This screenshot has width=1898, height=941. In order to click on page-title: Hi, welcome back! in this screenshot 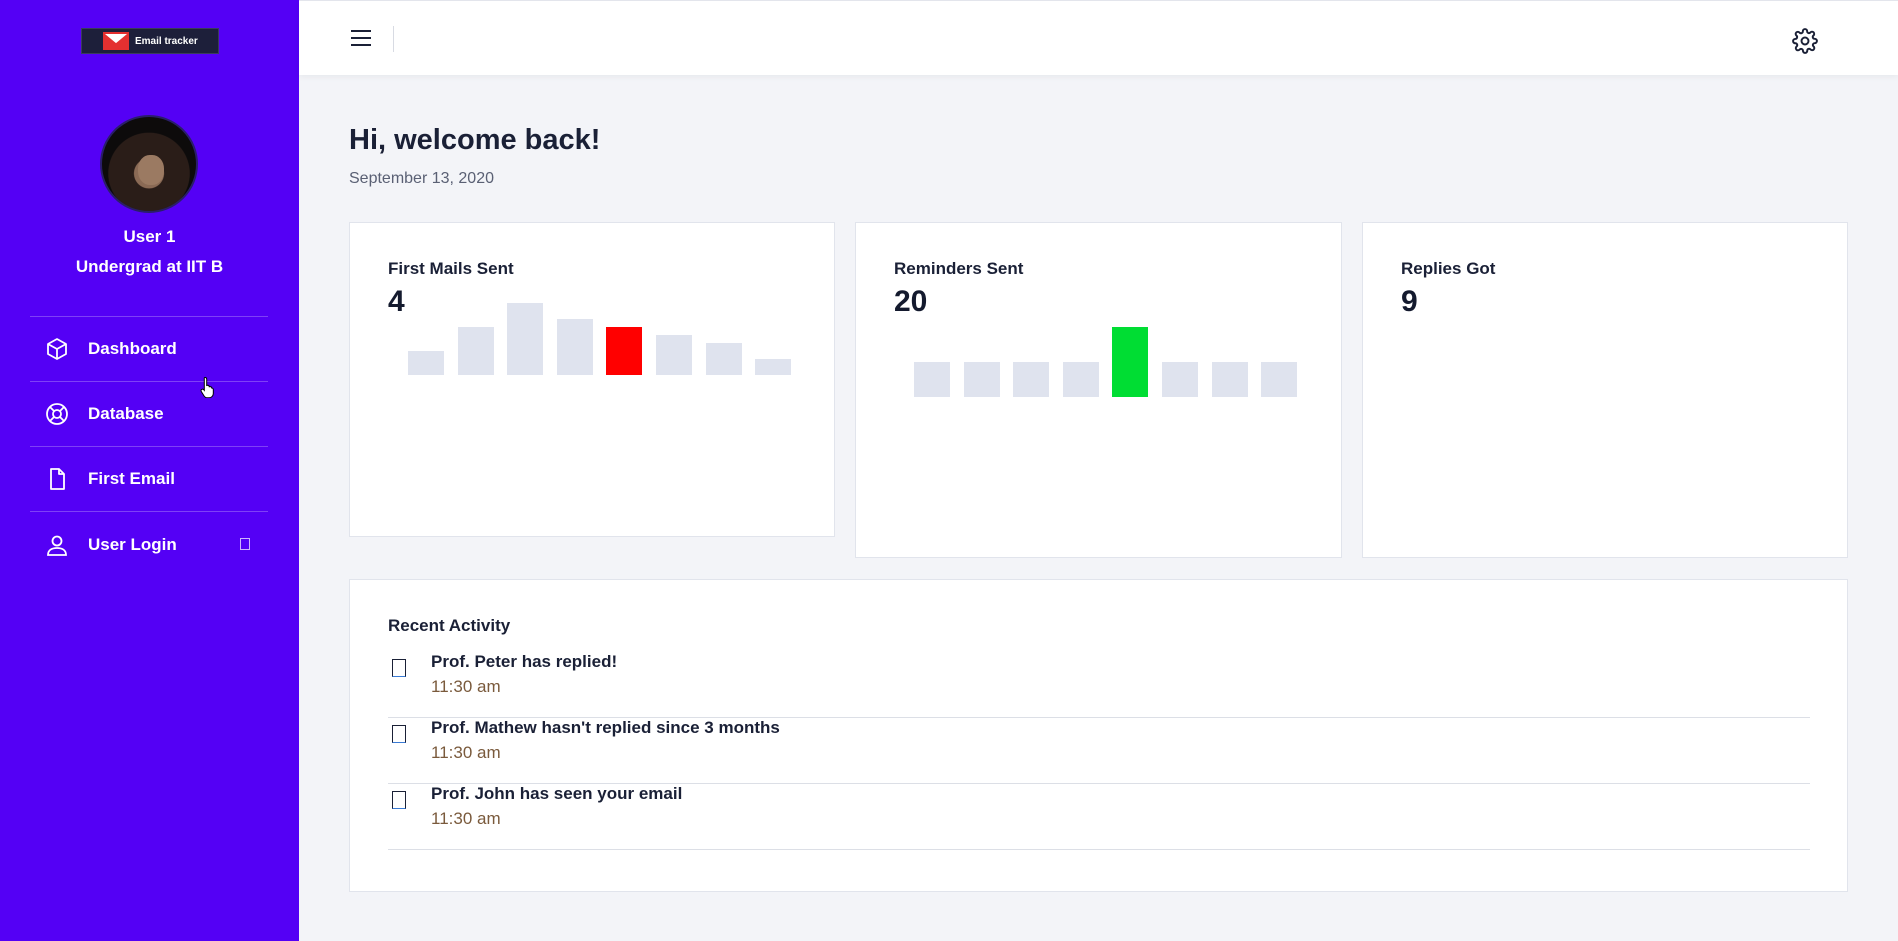, I will do `click(475, 140)`.